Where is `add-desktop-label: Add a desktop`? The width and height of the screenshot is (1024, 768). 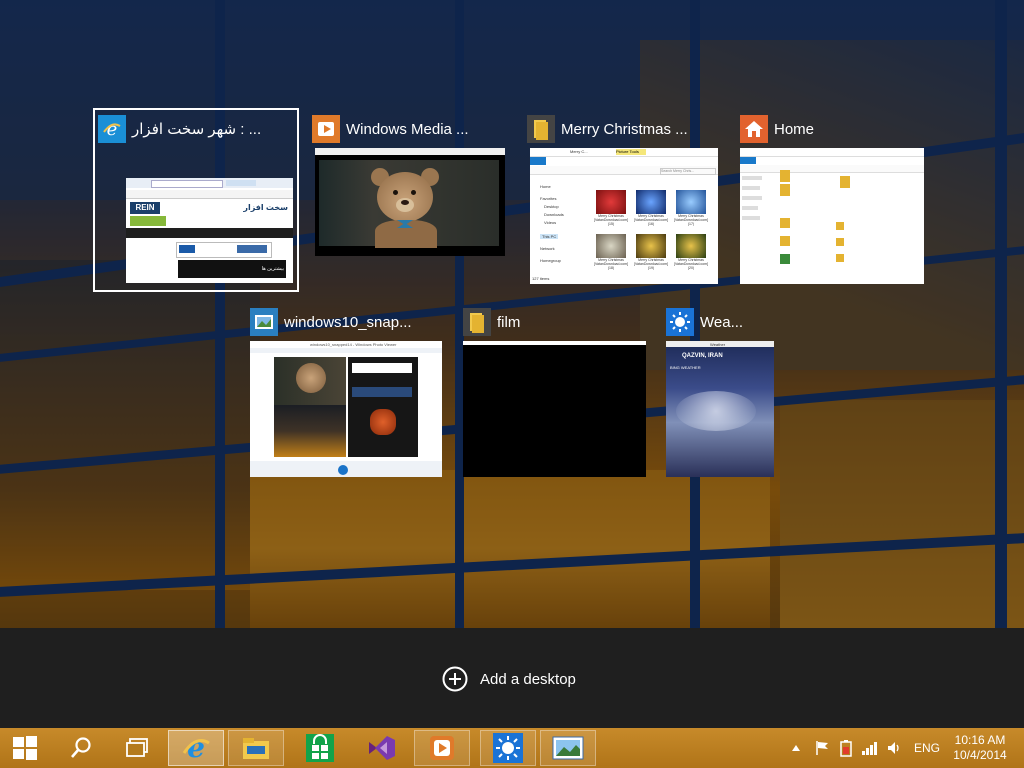 add-desktop-label: Add a desktop is located at coordinates (528, 679).